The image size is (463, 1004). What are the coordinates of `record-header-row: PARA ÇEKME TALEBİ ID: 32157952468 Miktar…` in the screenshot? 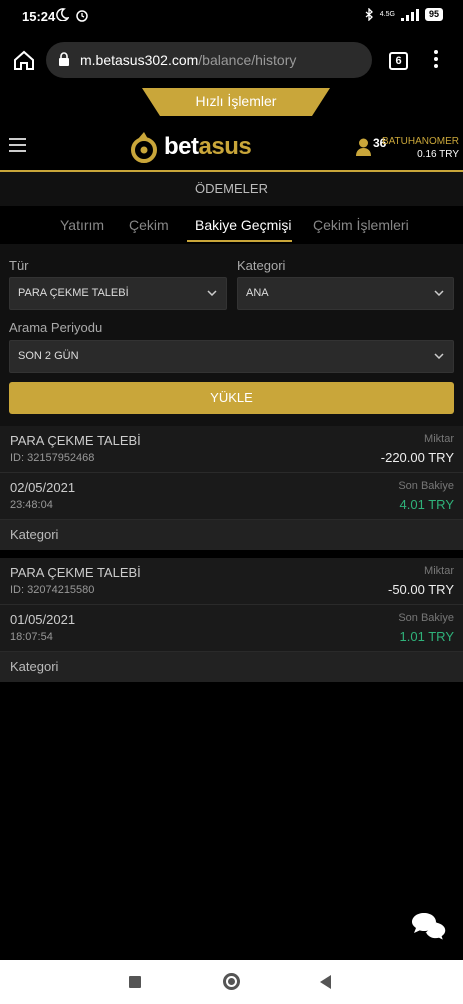 It's located at (231, 449).